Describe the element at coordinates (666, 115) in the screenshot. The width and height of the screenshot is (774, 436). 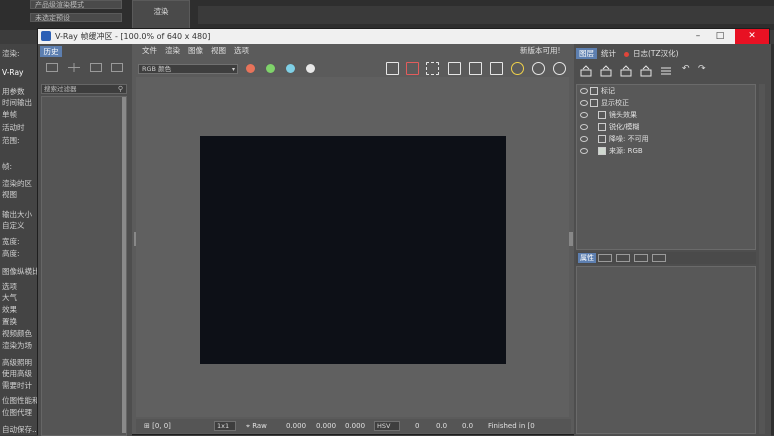
I see `layer-row: 镜头效果` at that location.